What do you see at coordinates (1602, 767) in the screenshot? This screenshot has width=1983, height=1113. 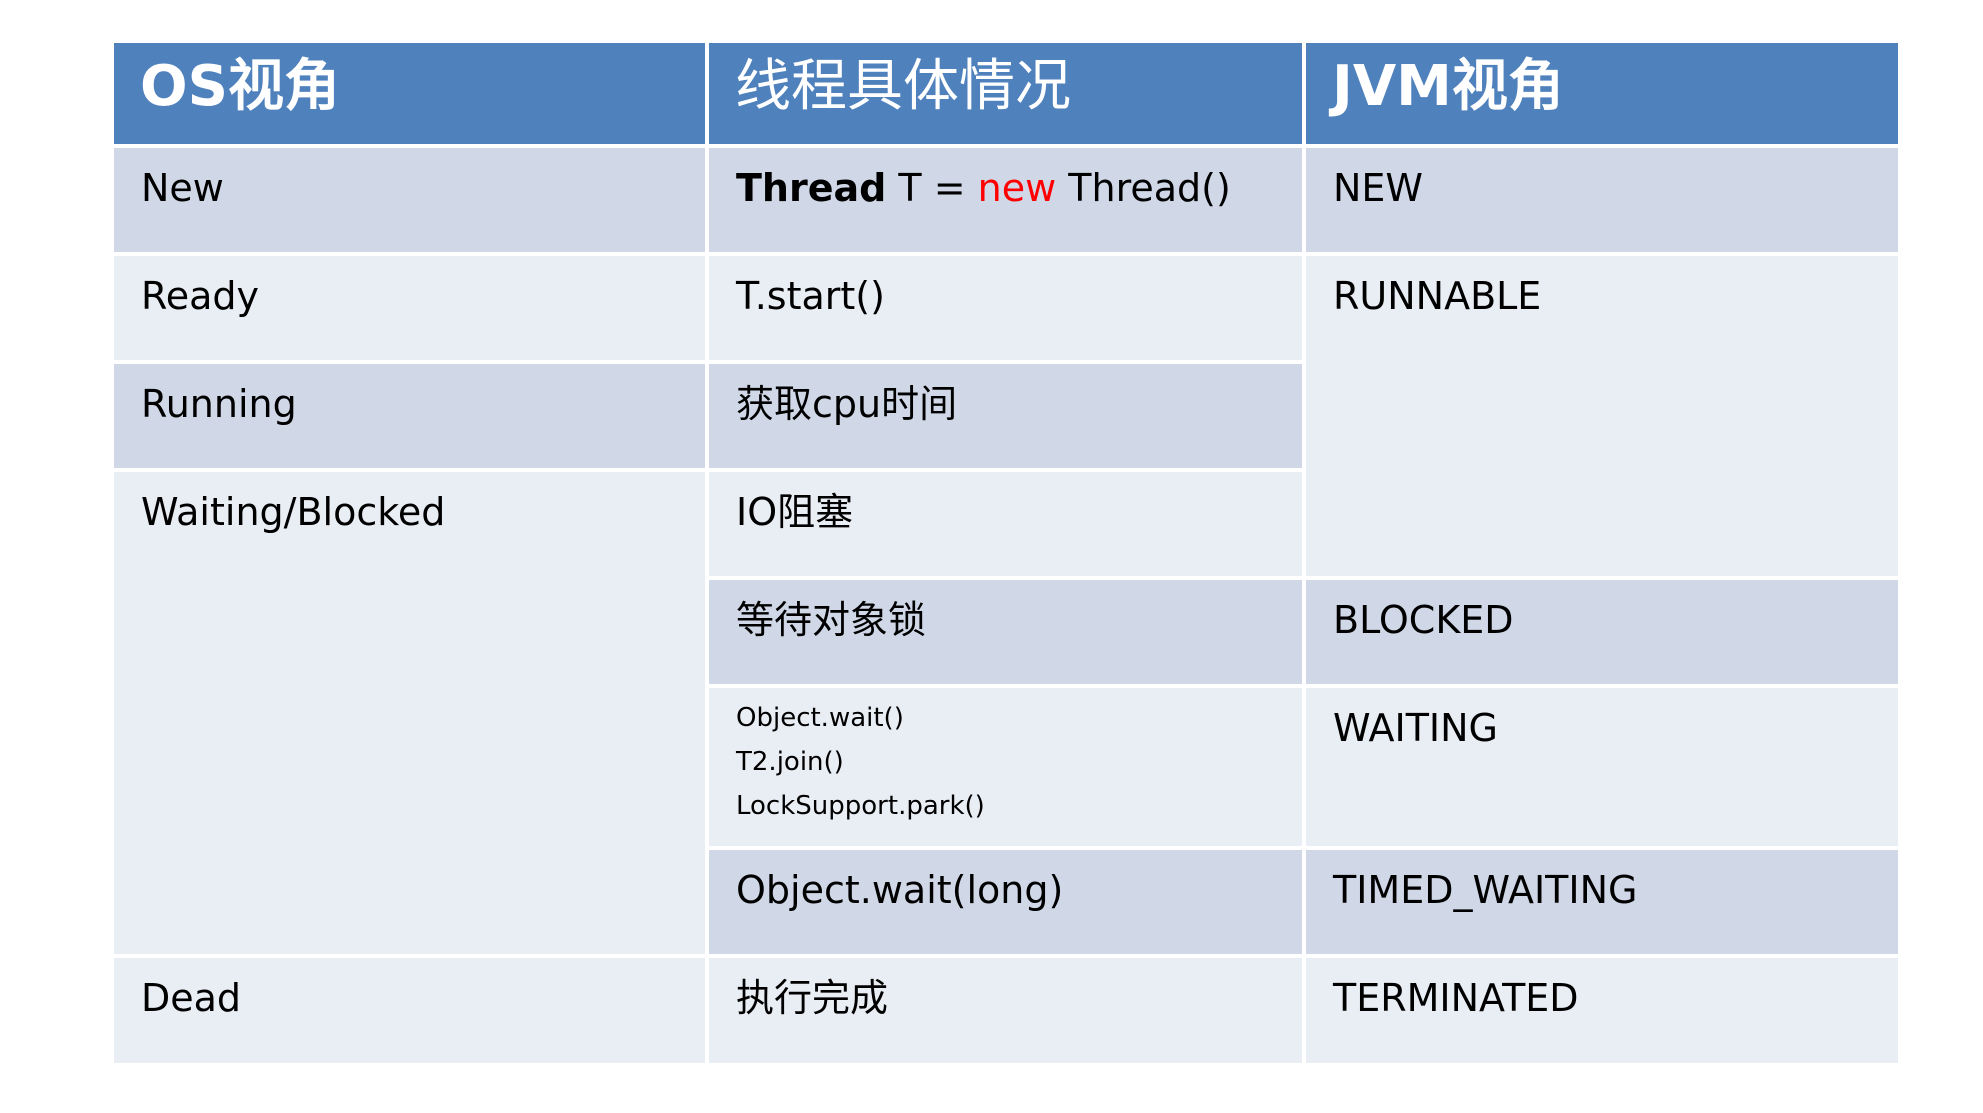 I see `jvm-state-waiting: WAITING` at bounding box center [1602, 767].